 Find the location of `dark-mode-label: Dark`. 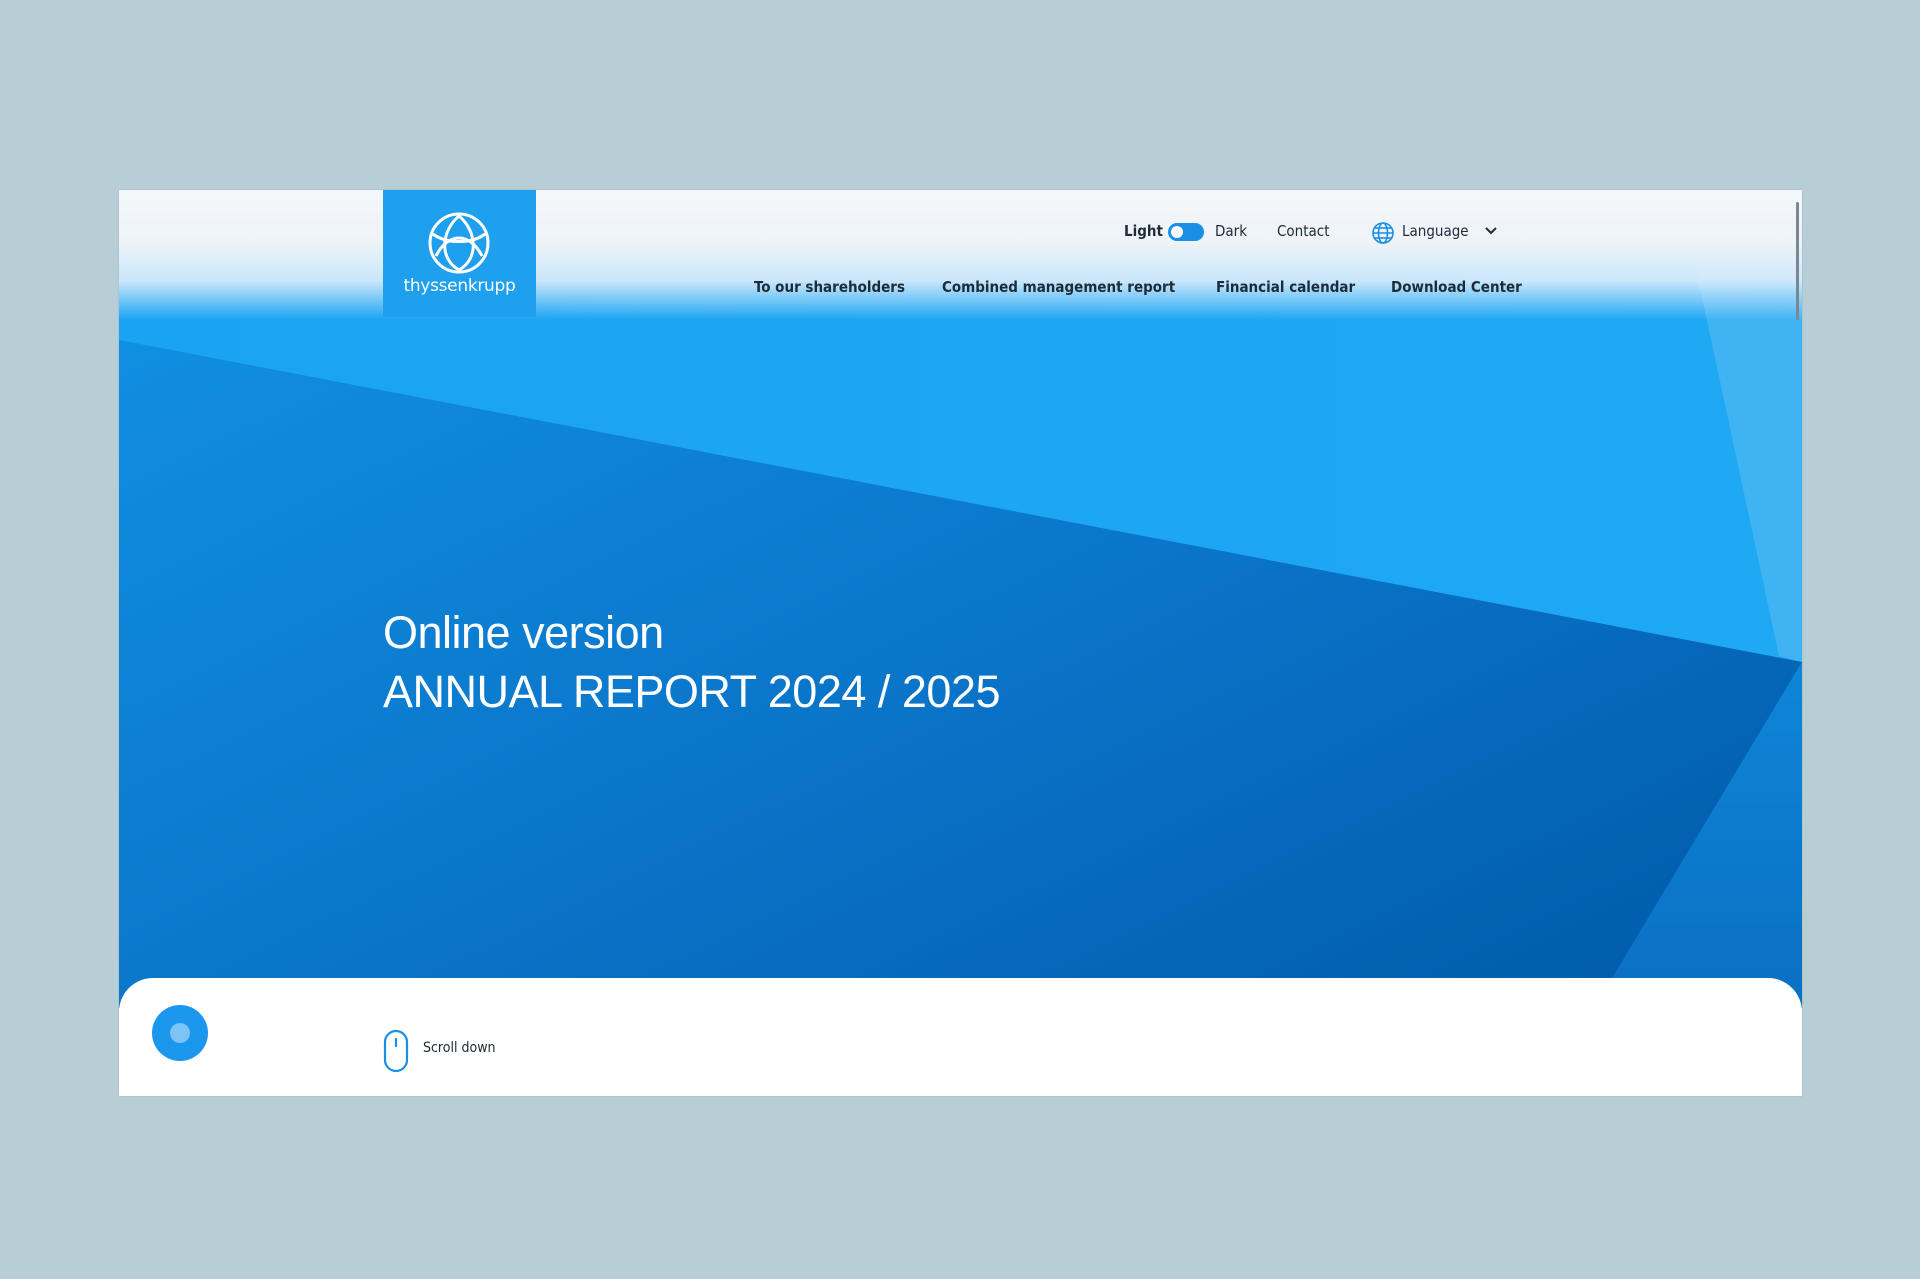

dark-mode-label: Dark is located at coordinates (1231, 231).